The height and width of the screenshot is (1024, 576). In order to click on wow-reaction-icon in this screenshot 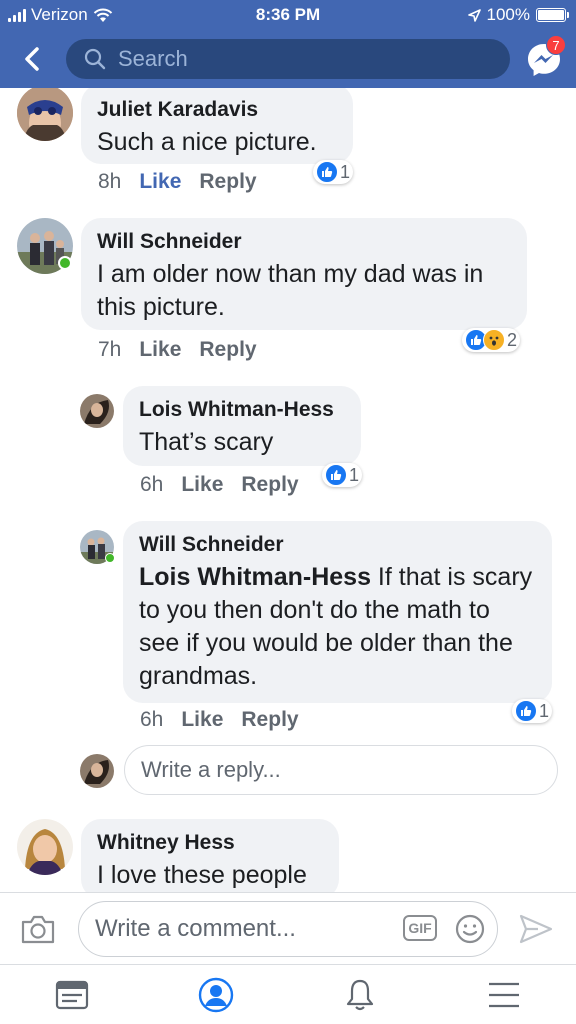, I will do `click(494, 340)`.